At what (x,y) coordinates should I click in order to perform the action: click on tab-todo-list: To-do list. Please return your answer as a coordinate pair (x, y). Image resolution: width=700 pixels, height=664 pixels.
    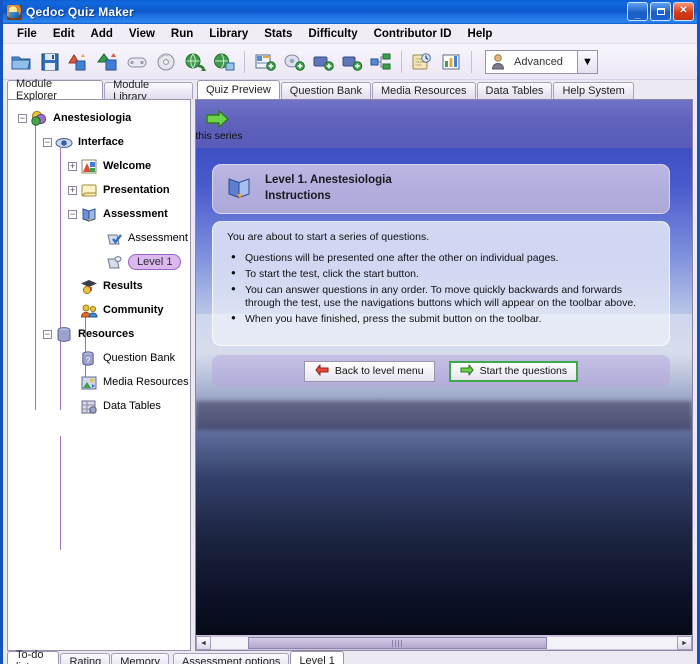
    Looking at the image, I should click on (33, 656).